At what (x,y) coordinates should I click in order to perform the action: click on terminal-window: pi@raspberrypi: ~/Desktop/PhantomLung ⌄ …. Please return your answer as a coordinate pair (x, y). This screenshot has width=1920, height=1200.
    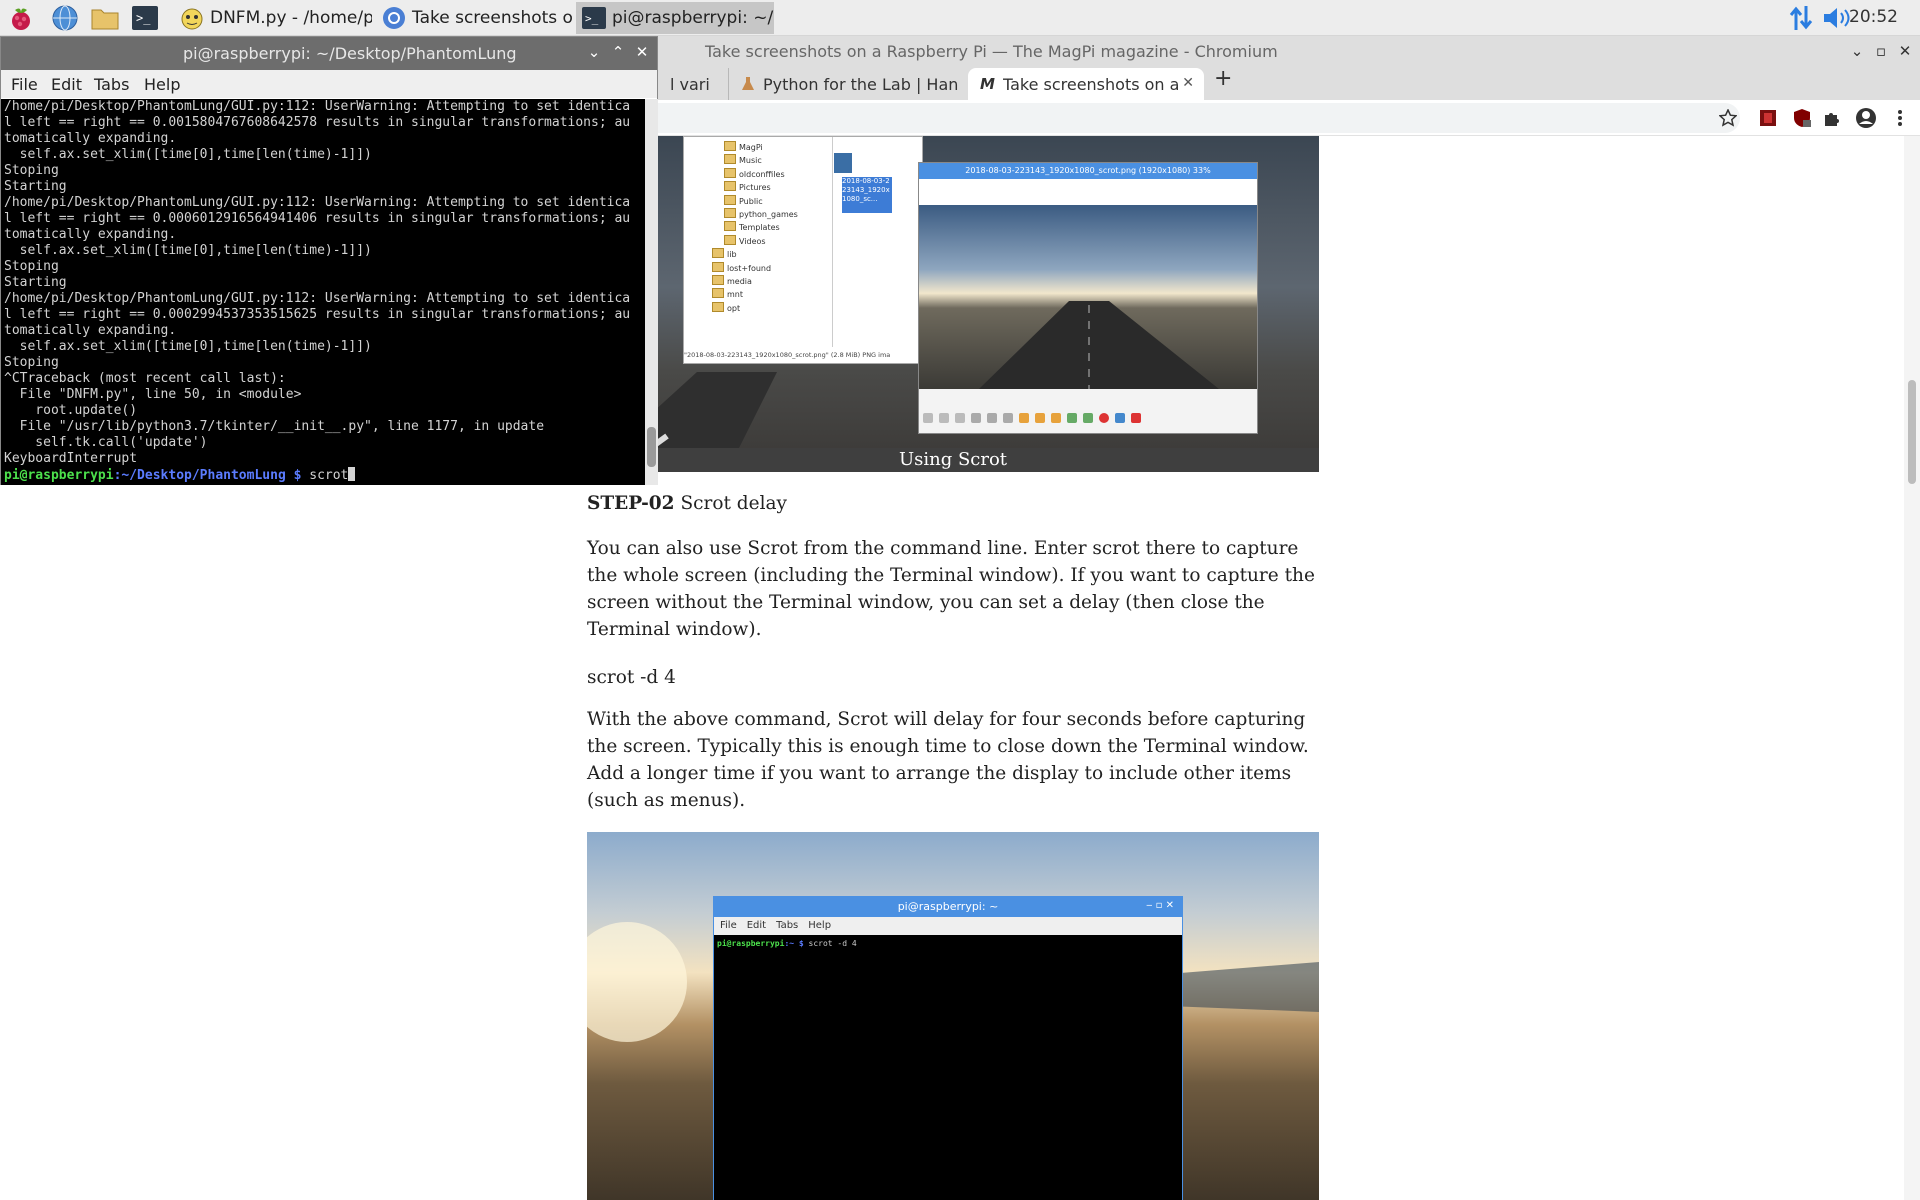
    Looking at the image, I should click on (329, 260).